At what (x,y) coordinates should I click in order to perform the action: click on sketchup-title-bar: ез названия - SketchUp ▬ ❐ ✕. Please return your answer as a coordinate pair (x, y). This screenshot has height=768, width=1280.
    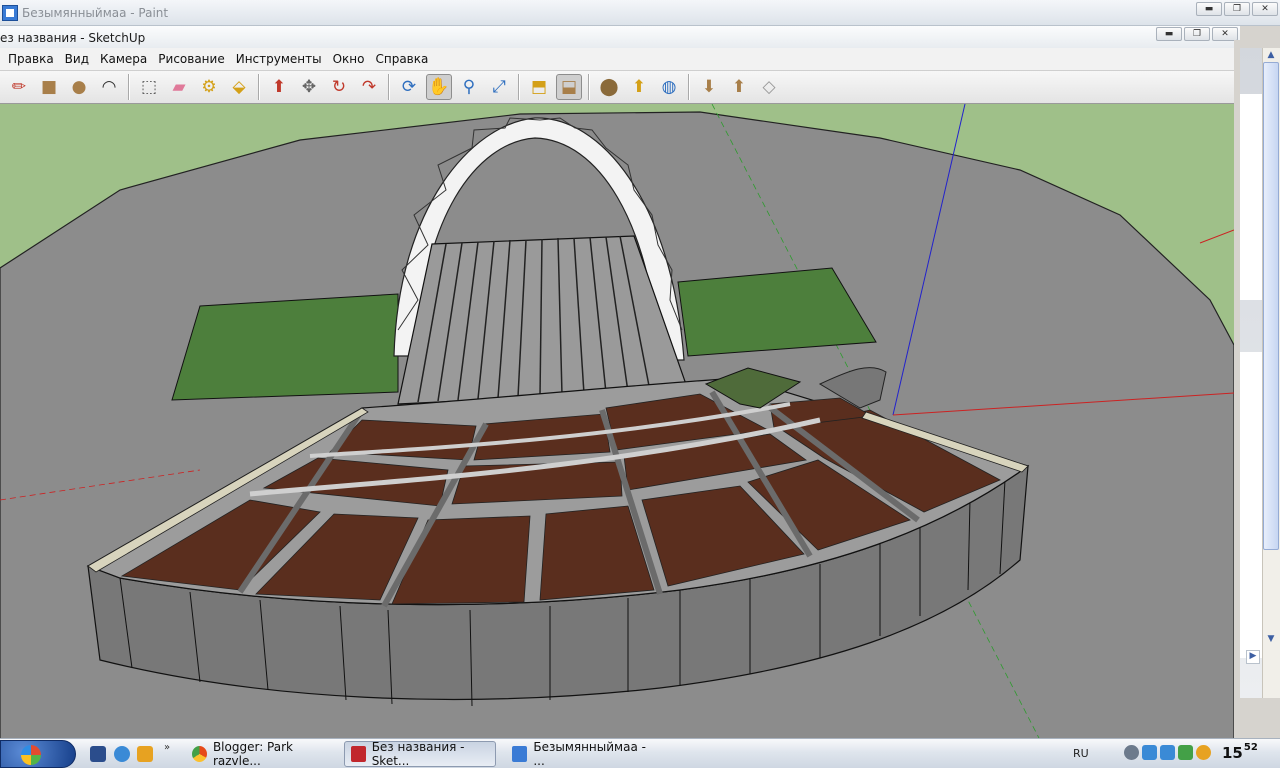
    Looking at the image, I should click on (620, 37).